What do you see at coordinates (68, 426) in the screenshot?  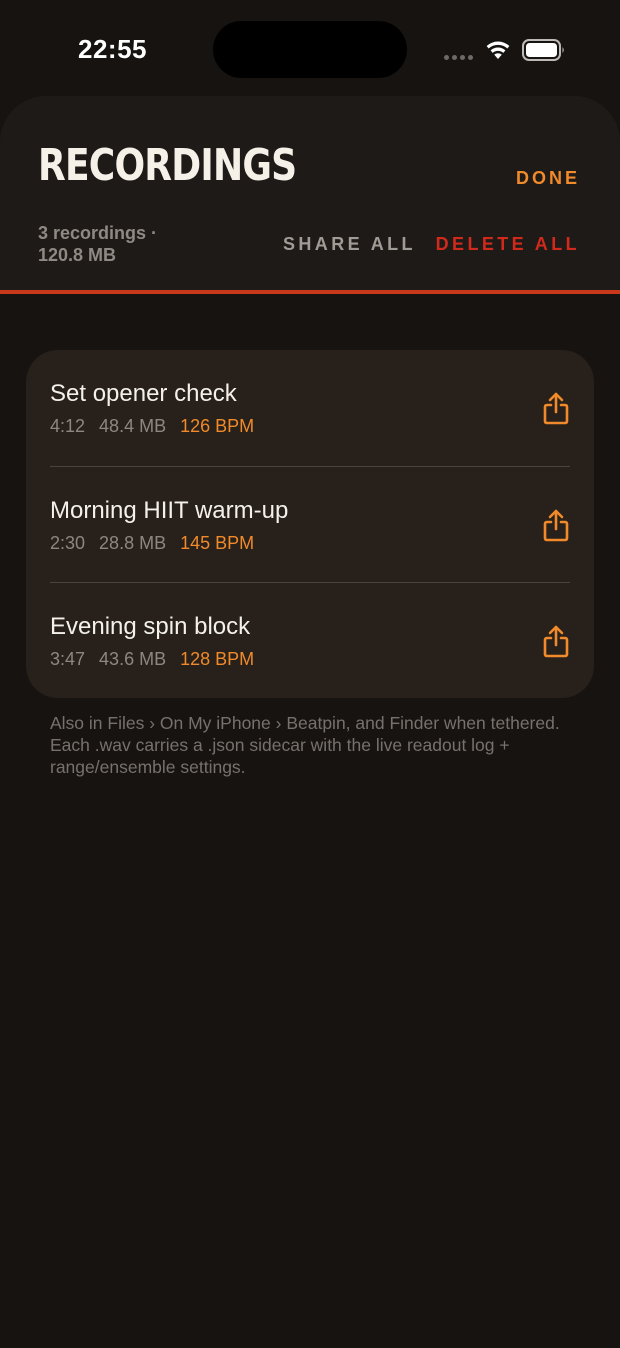 I see `recording-duration: 4:12` at bounding box center [68, 426].